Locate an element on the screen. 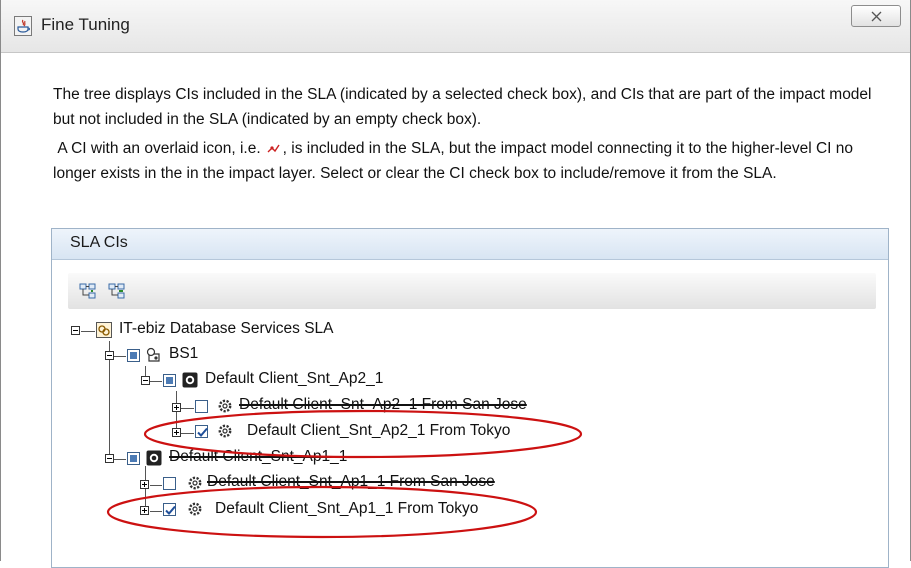 Image resolution: width=911 pixels, height=568 pixels. annotation-ellipse-ap1-tokyo is located at coordinates (322, 512).